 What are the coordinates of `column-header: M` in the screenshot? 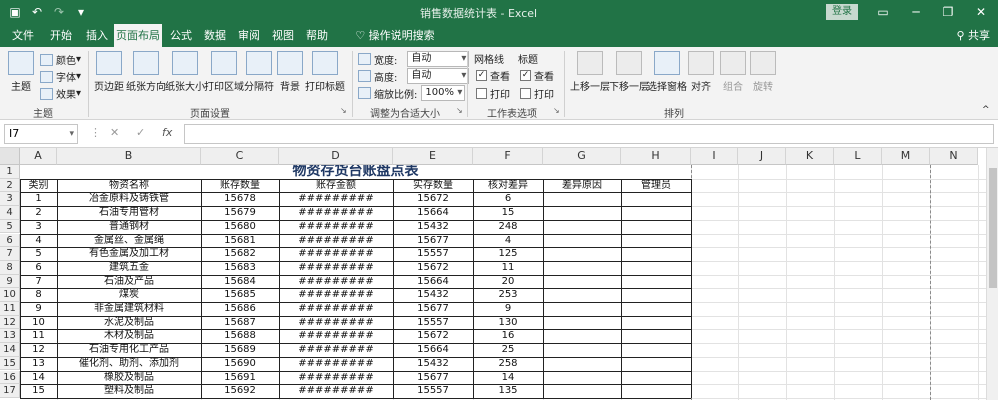 It's located at (906, 156).